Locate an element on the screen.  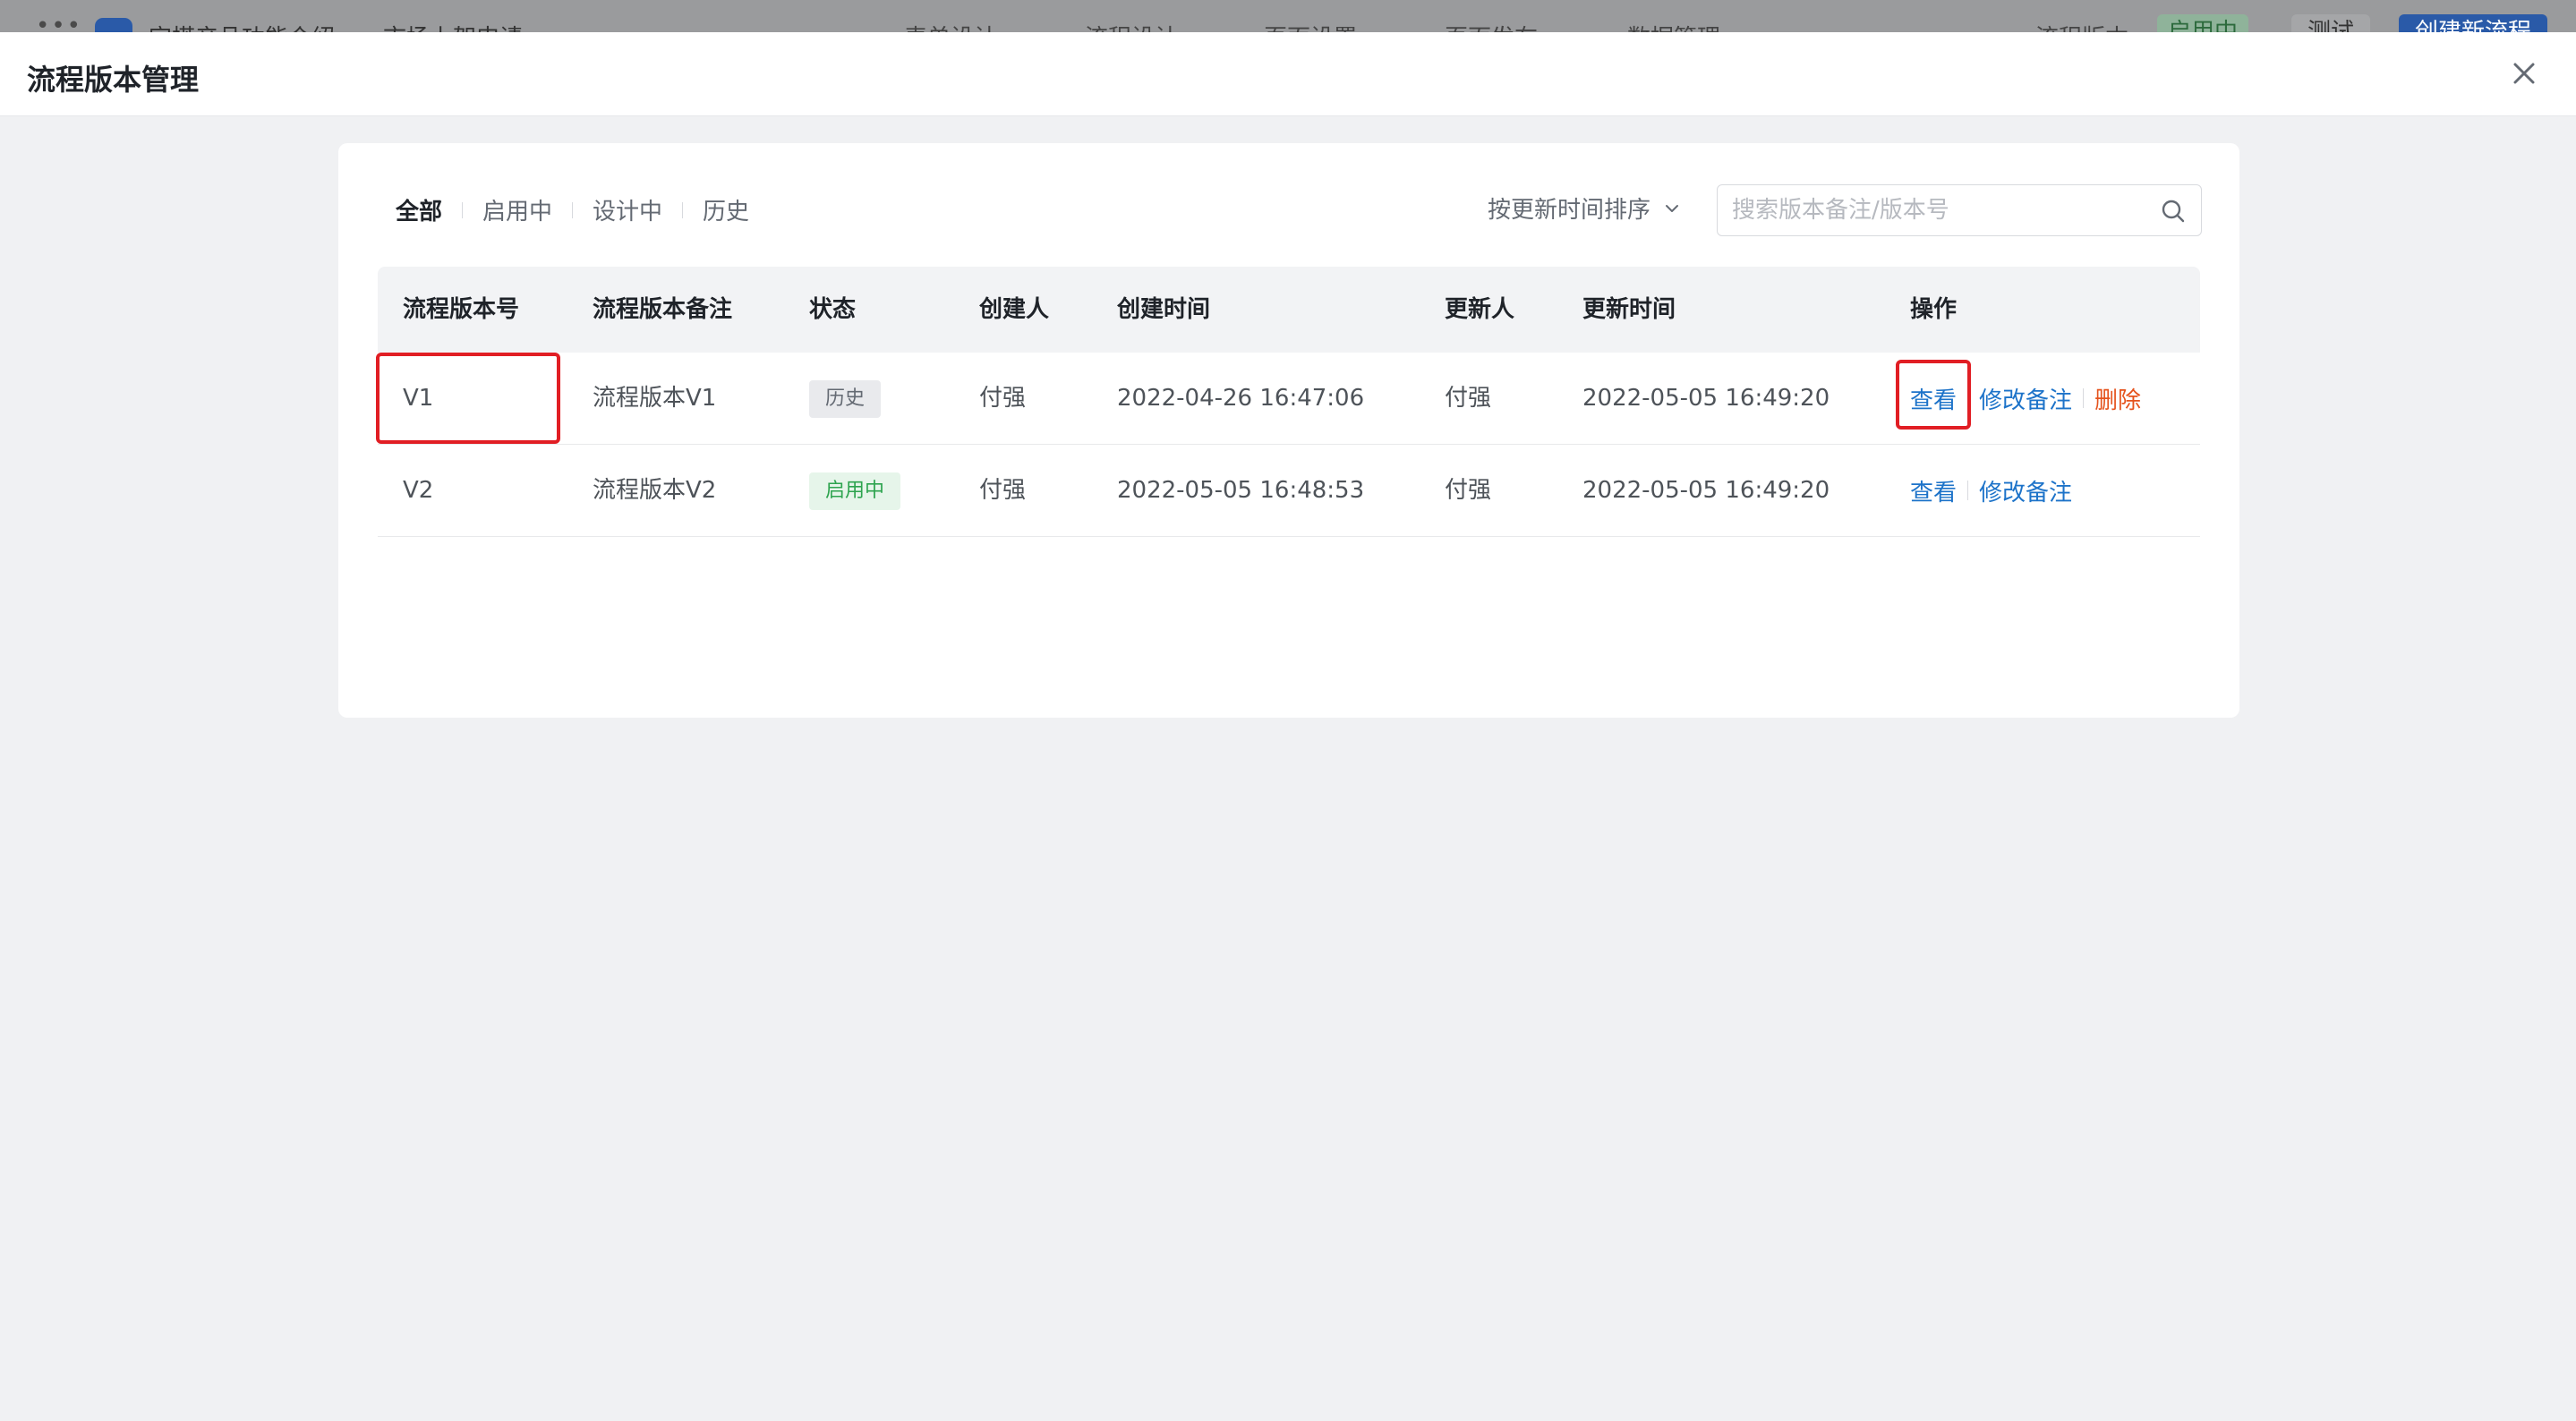
tab-all: 全部 is located at coordinates (419, 209).